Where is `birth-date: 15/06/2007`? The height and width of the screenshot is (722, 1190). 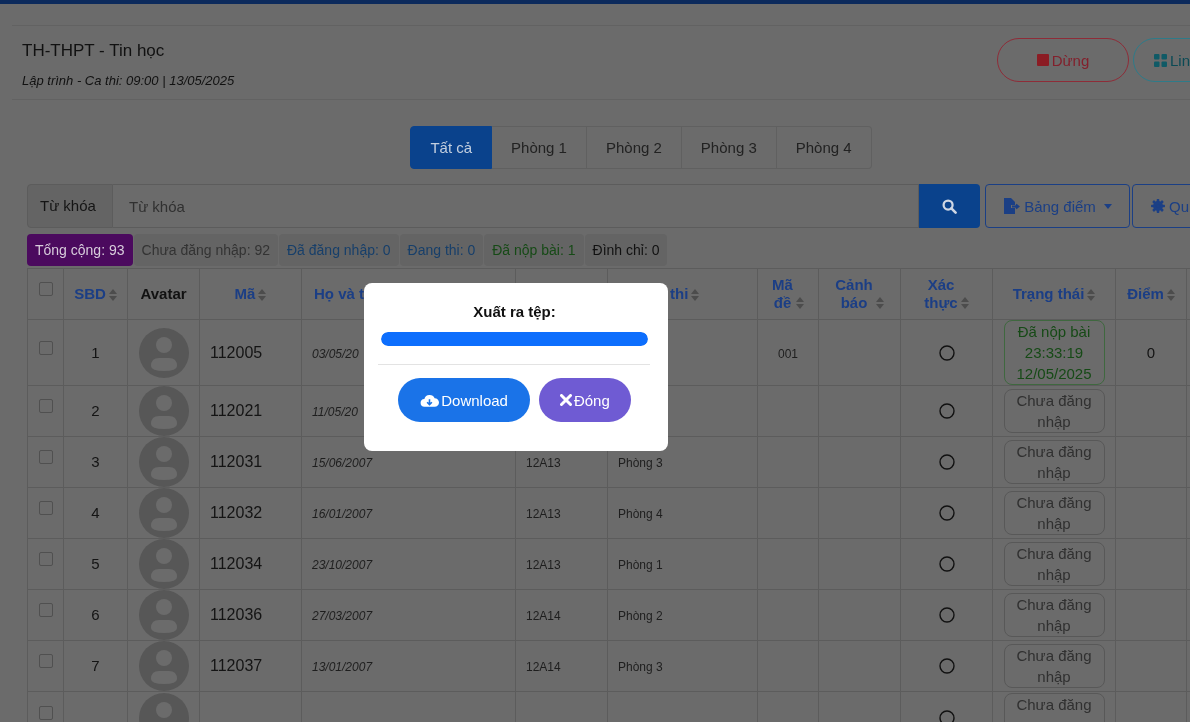 birth-date: 15/06/2007 is located at coordinates (342, 463).